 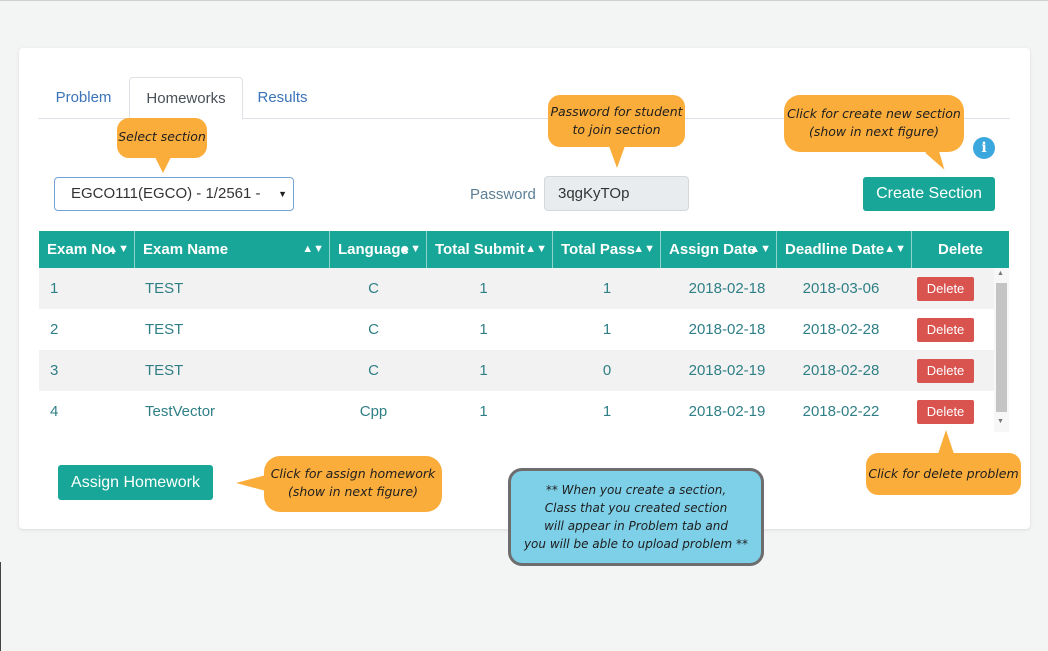 What do you see at coordinates (0, 606) in the screenshot?
I see `left-edge-line` at bounding box center [0, 606].